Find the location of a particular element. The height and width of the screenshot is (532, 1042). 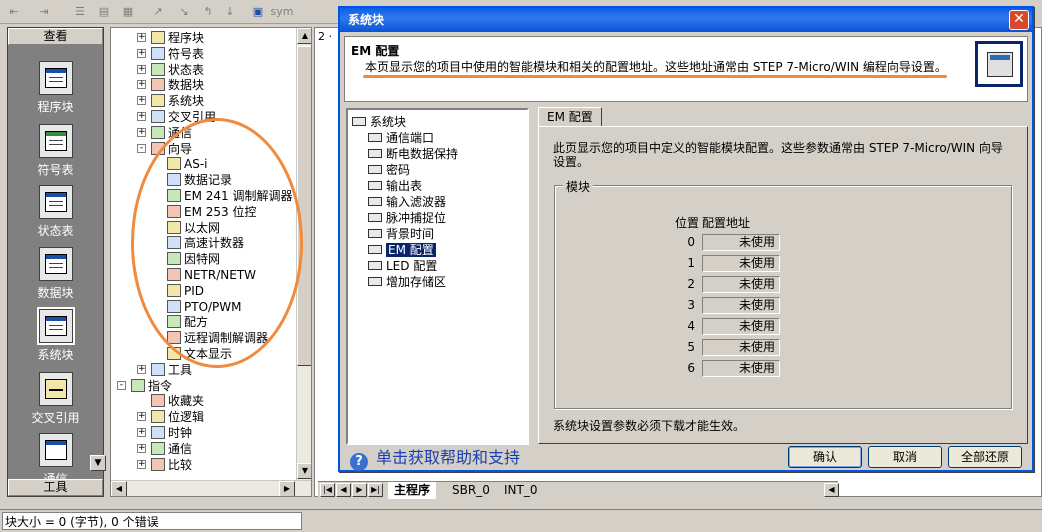

view-item-status-table: 状态表 is located at coordinates (55, 212).